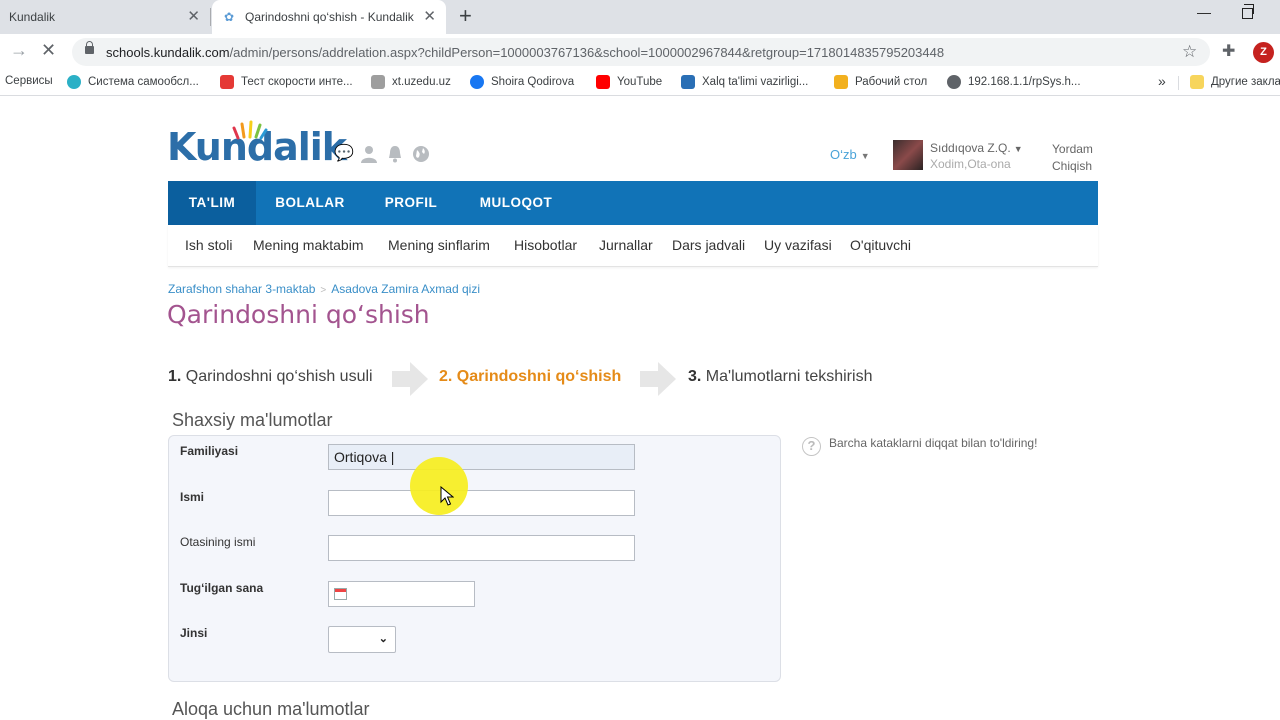  Describe the element at coordinates (439, 245) in the screenshot. I see `subnav-item-mening-sinflarim: Mening sinflarim` at that location.